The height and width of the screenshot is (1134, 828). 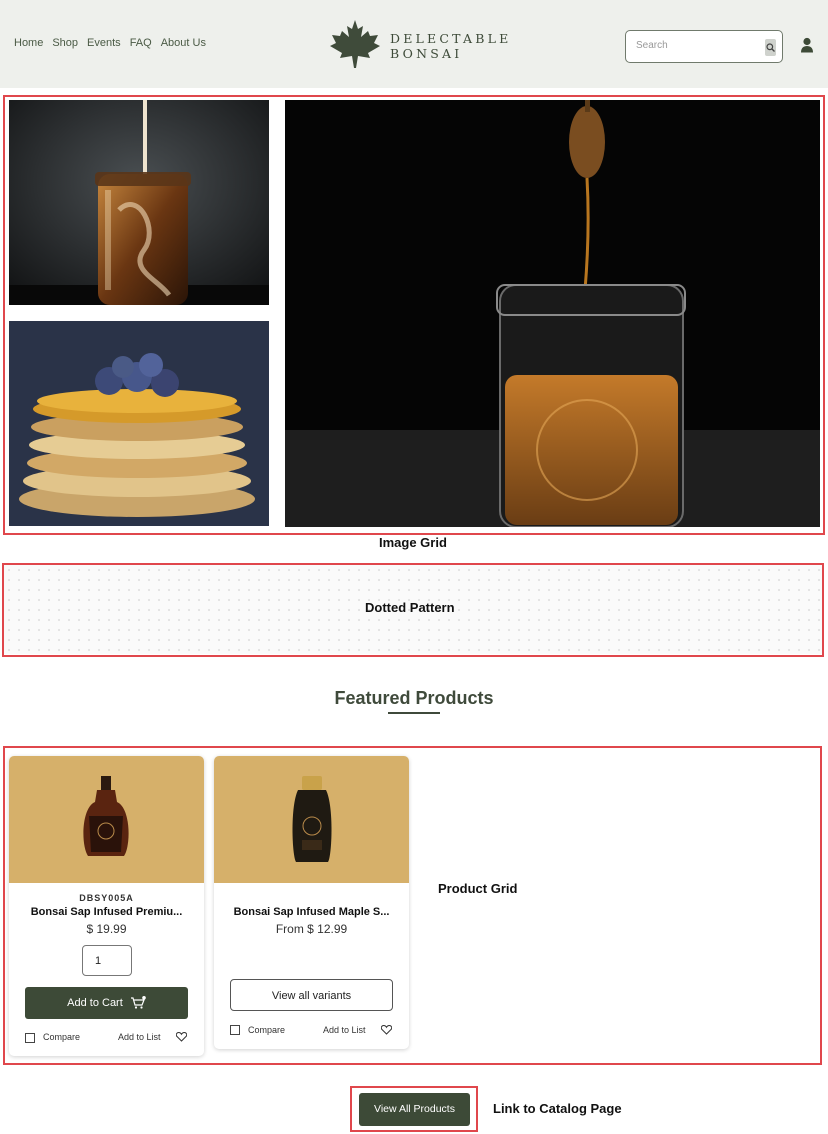 I want to click on search-button, so click(x=770, y=47).